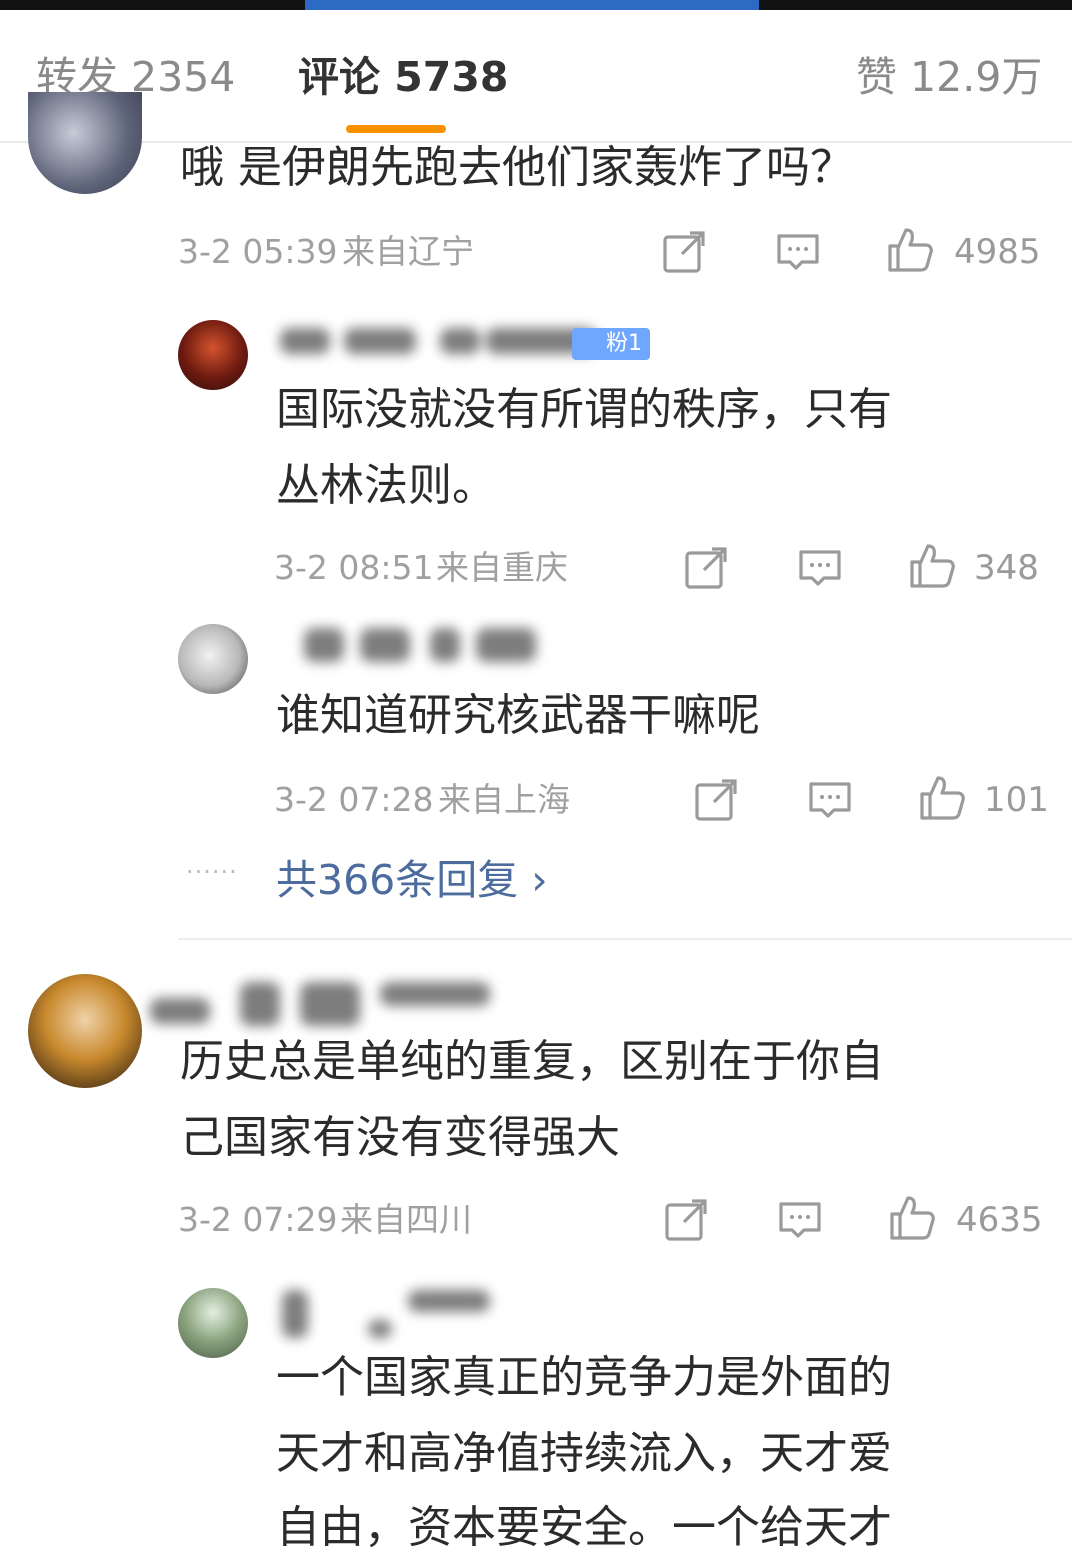 The image size is (1072, 1560). Describe the element at coordinates (354, 799) in the screenshot. I see `reply-time: 3-2 07:28` at that location.